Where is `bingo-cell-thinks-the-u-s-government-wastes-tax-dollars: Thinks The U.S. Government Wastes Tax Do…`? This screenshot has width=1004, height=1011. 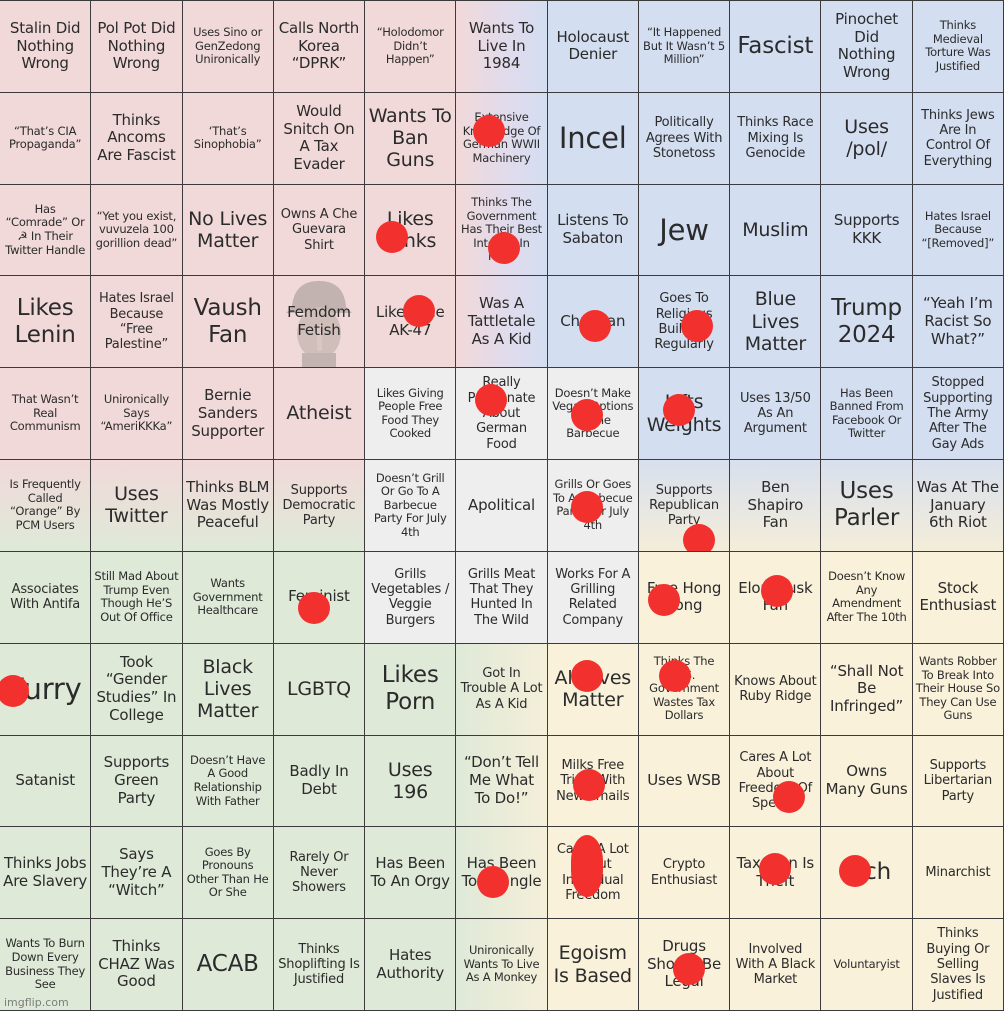
bingo-cell-thinks-the-u-s-government-wastes-tax-dollars: Thinks The U.S. Government Wastes Tax Do… is located at coordinates (684, 689).